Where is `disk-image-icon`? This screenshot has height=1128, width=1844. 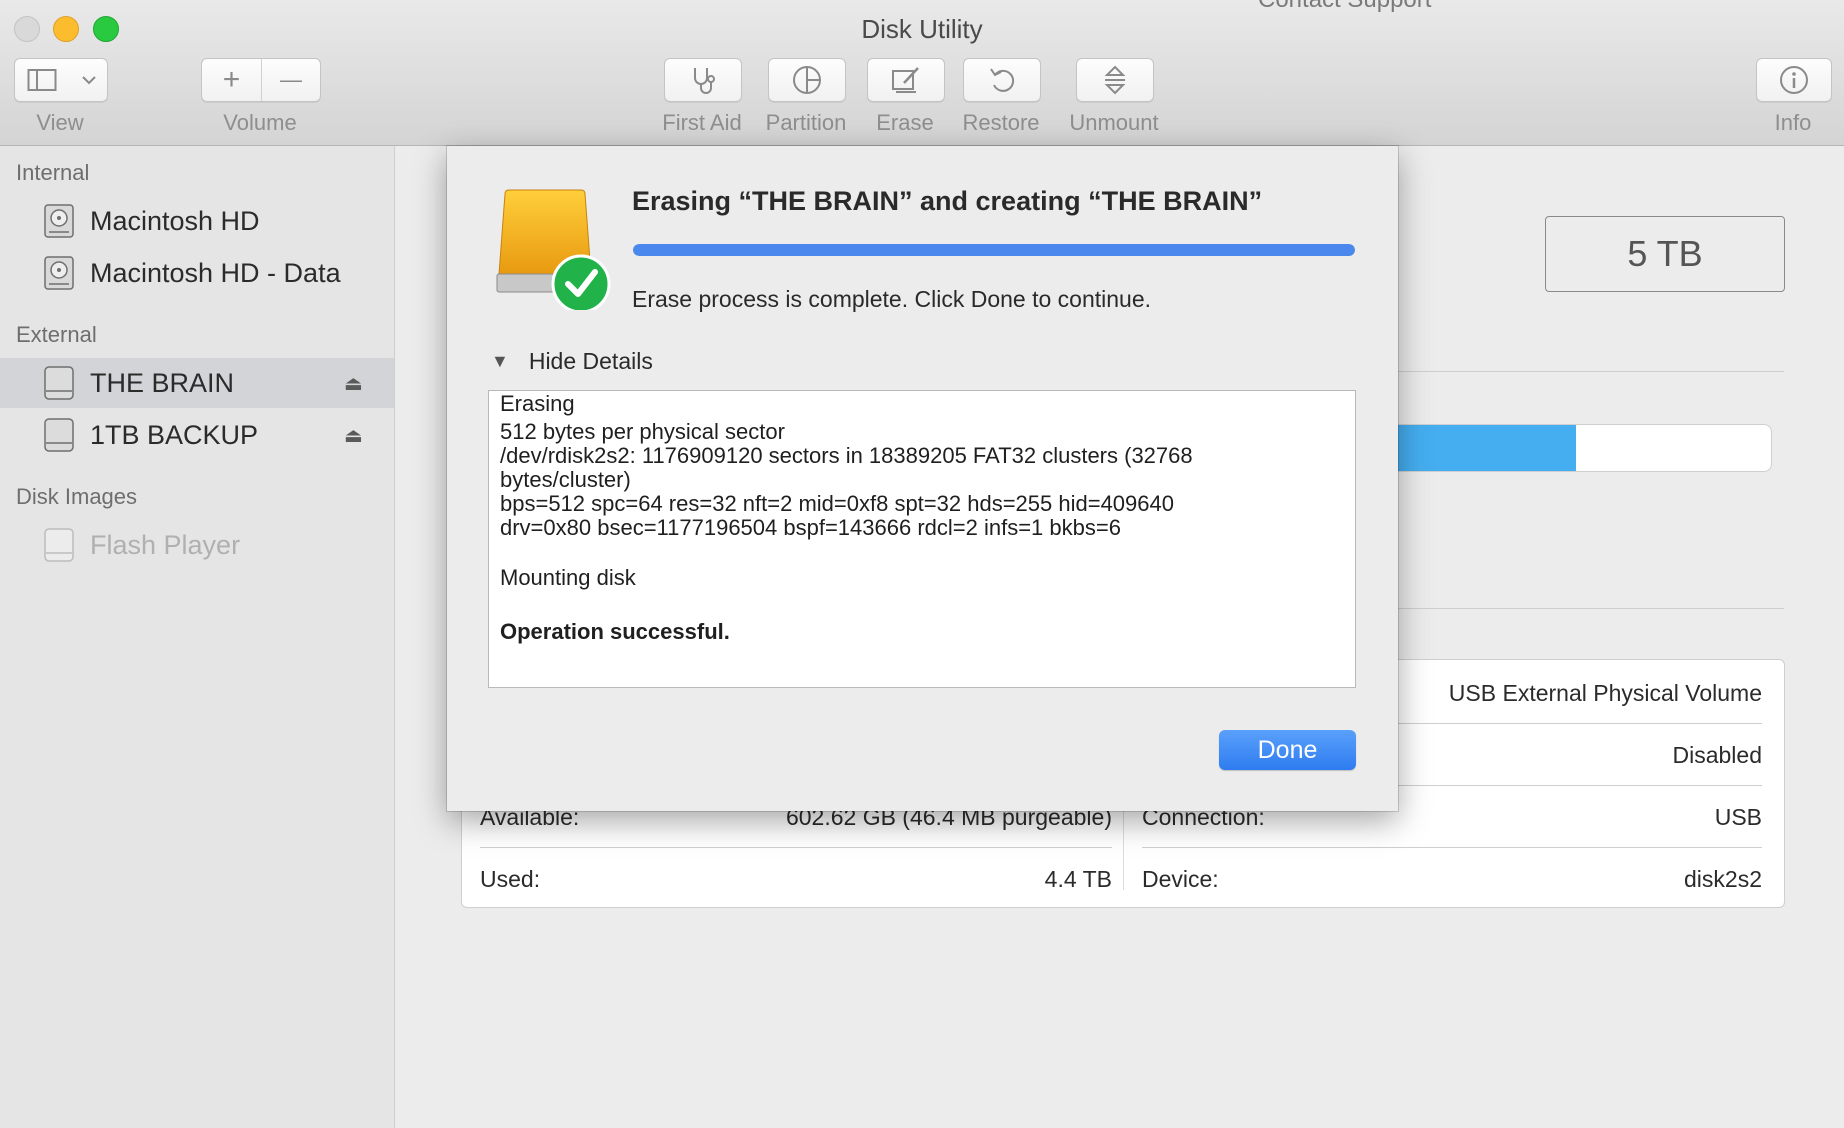
disk-image-icon is located at coordinates (59, 545).